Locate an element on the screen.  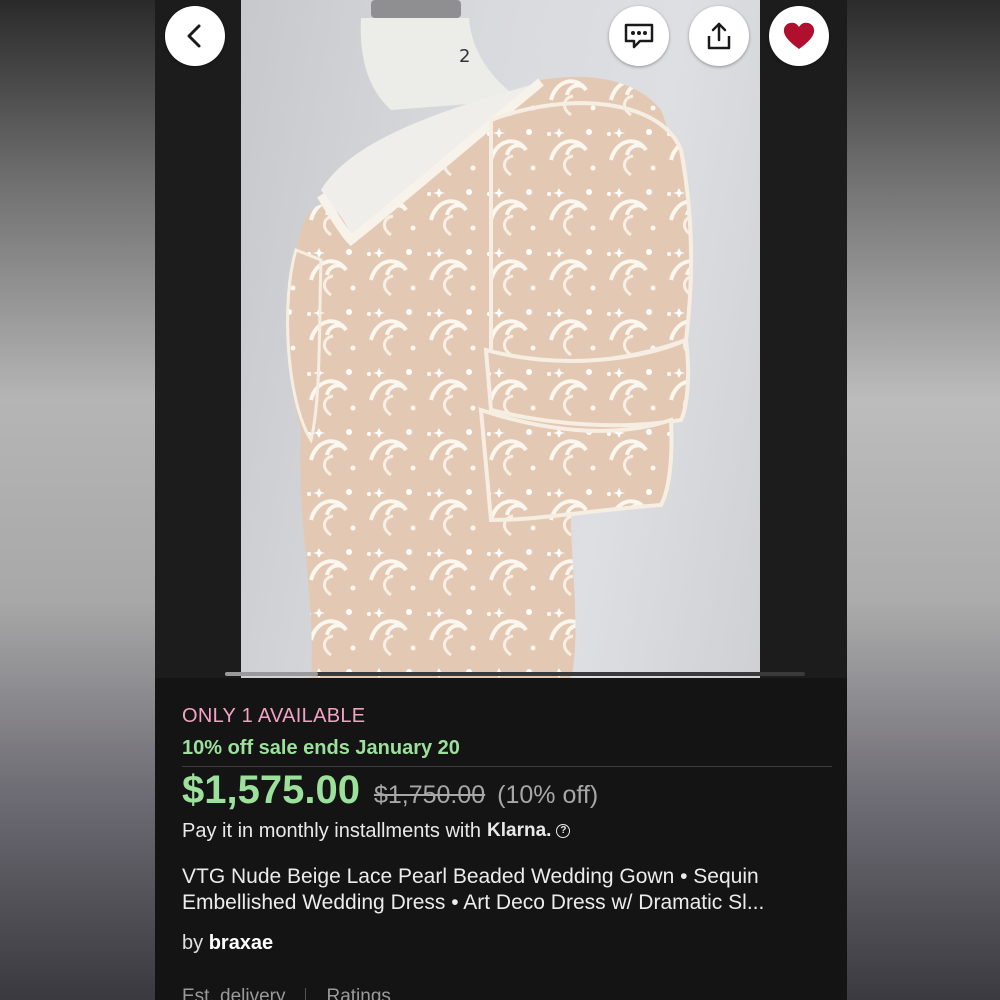
details-tabs: Est. delivery Ratings is located at coordinates (286, 993).